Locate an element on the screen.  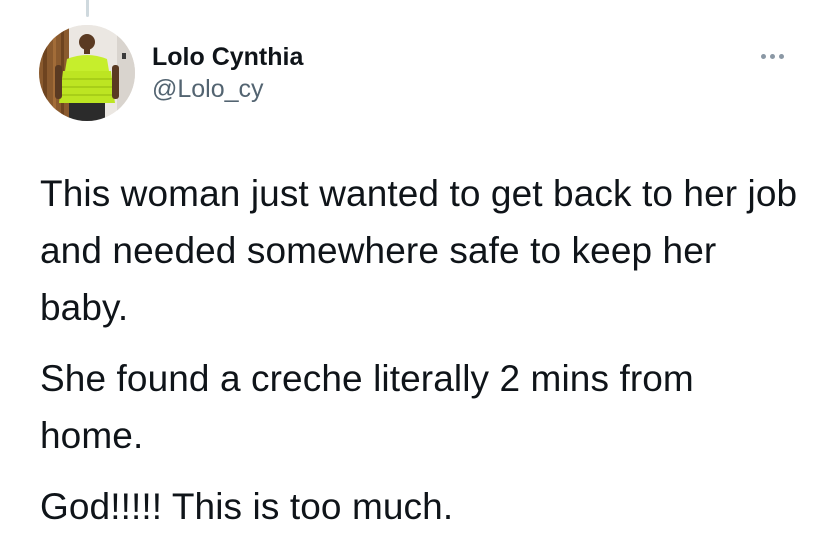
tweet-paragraph: God!!!!! This is too much. is located at coordinates (247, 506).